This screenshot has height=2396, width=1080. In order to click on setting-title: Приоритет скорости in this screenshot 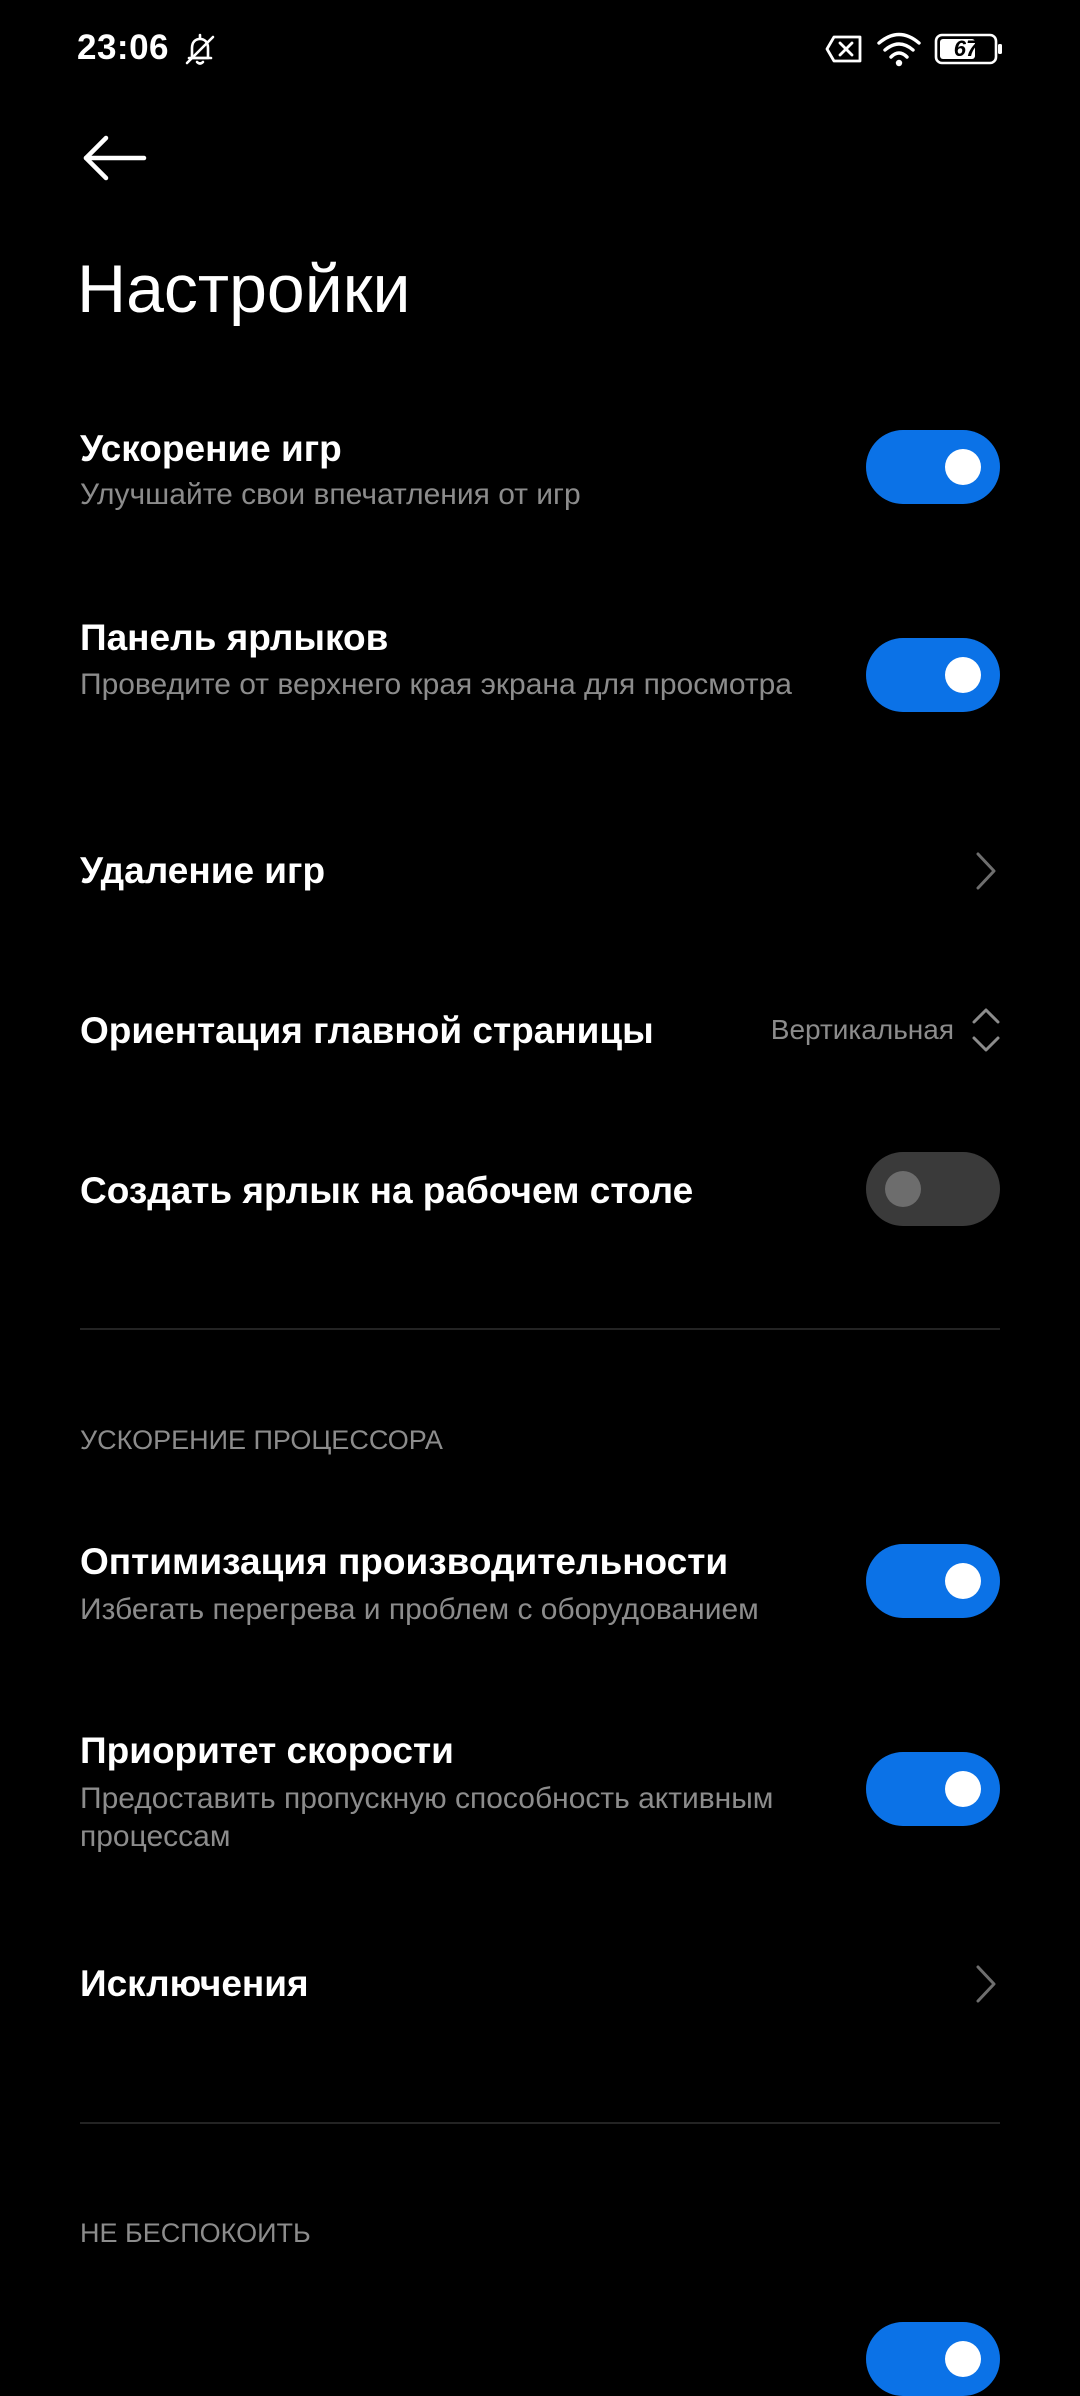, I will do `click(267, 1750)`.